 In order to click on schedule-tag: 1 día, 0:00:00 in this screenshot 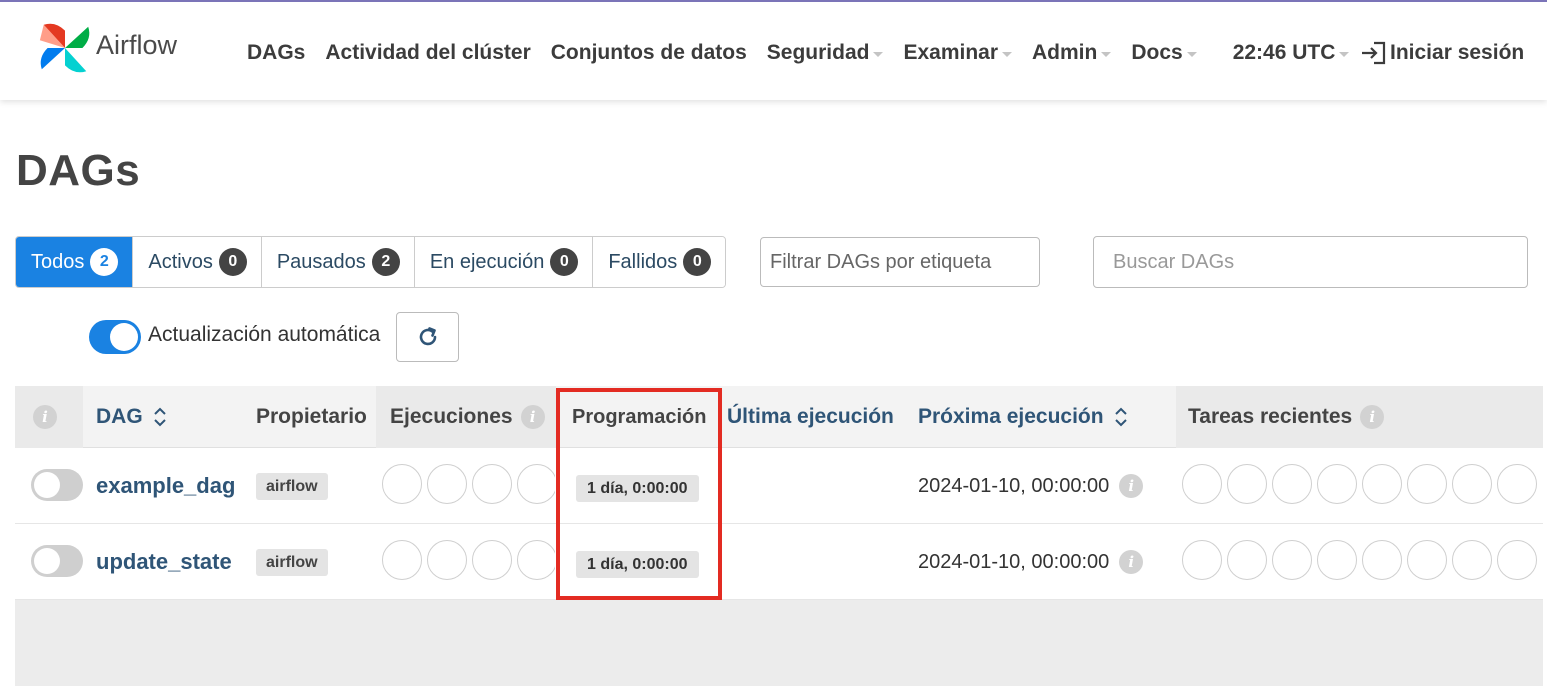, I will do `click(637, 488)`.